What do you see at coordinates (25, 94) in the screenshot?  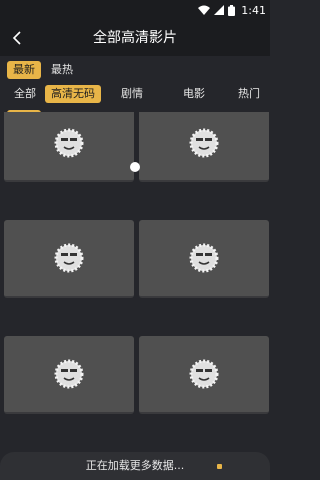 I see `category-chip-all: 全部` at bounding box center [25, 94].